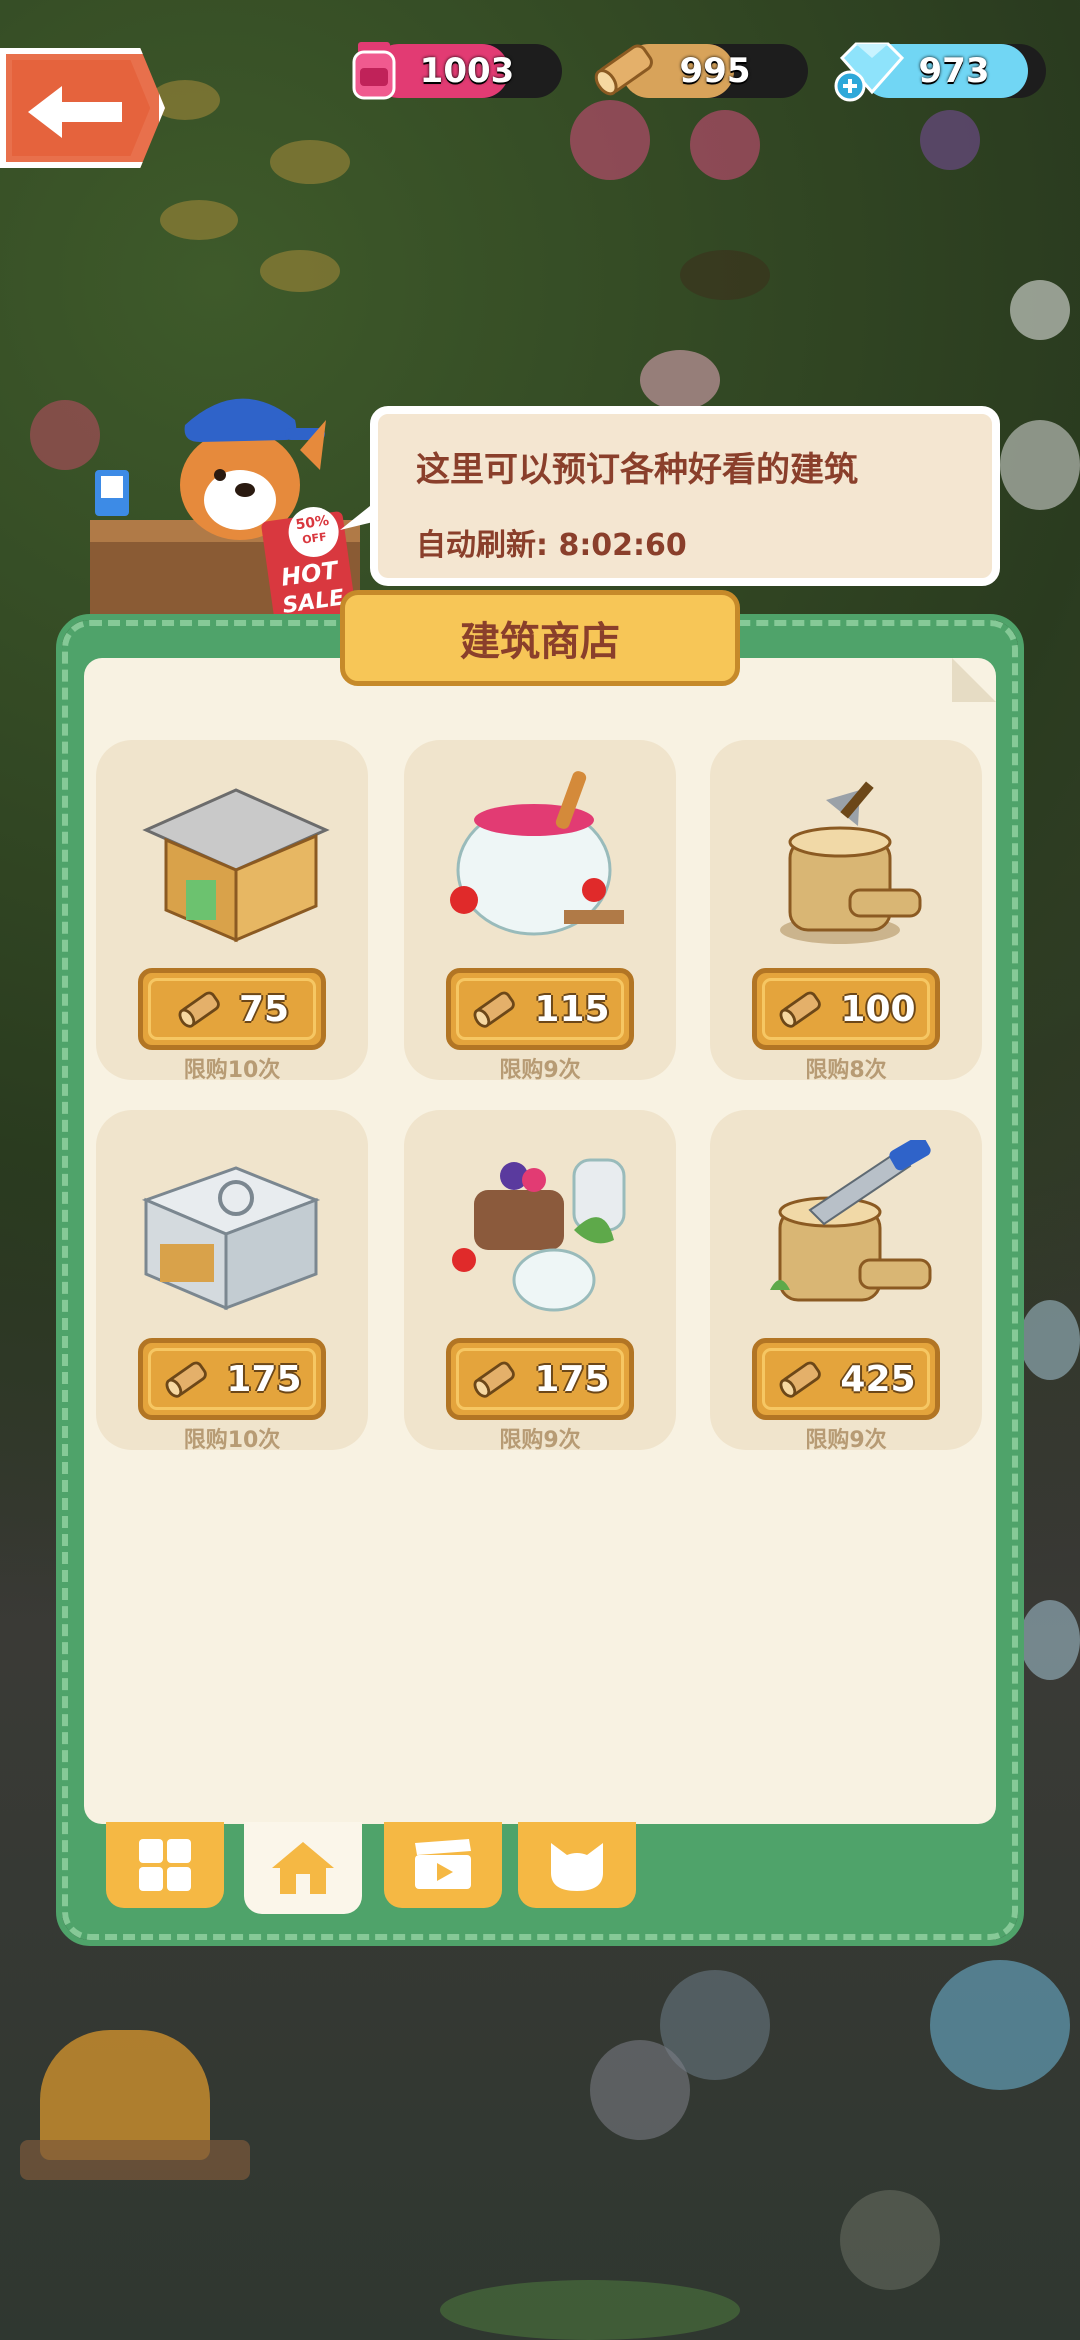  I want to click on metal-oven-icon, so click(231, 1238).